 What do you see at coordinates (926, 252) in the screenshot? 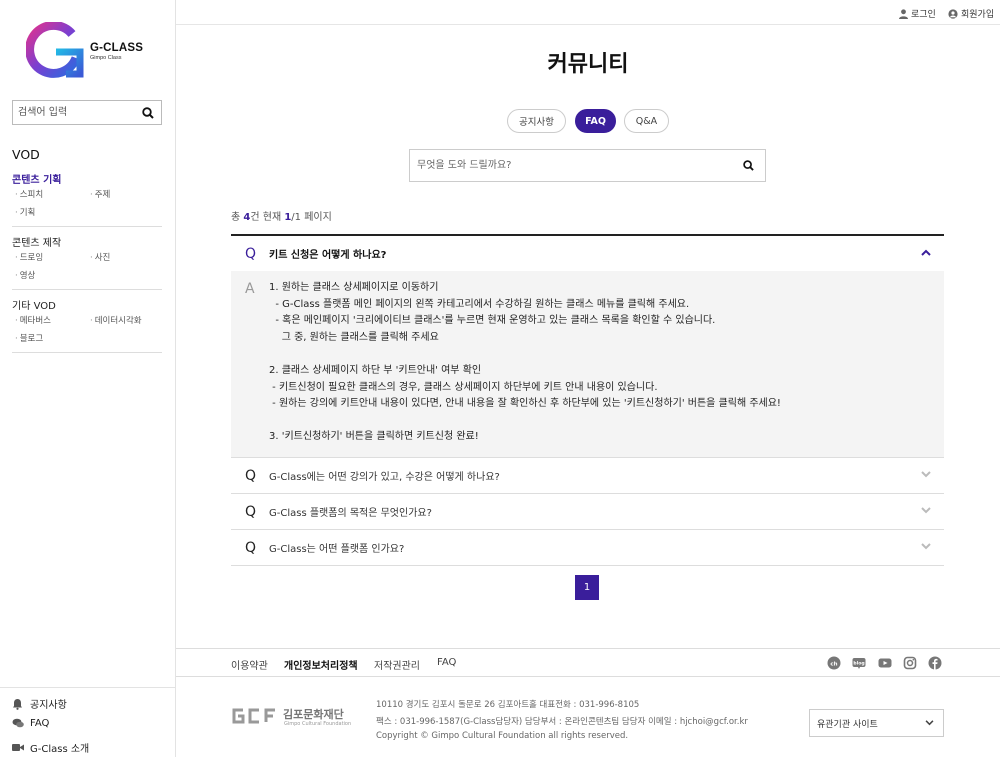
I see `chevron-up-icon` at bounding box center [926, 252].